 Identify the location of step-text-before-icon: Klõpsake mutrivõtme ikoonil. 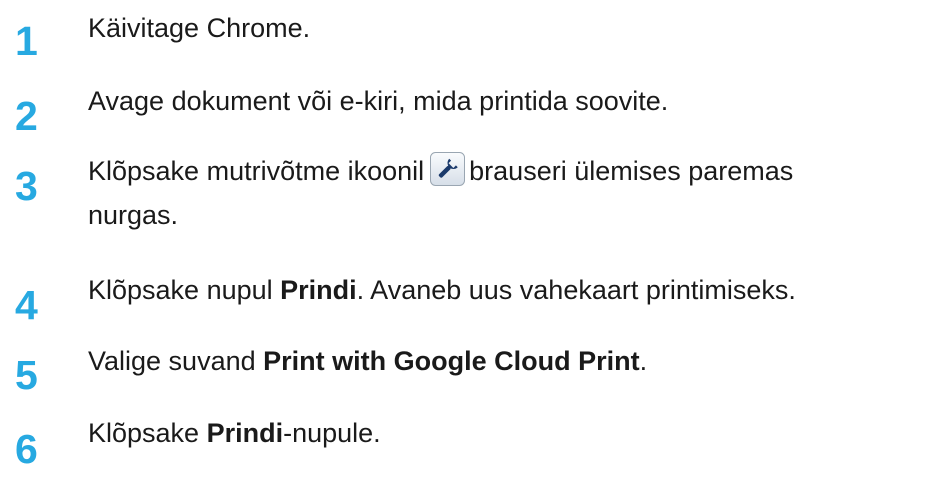
(256, 171).